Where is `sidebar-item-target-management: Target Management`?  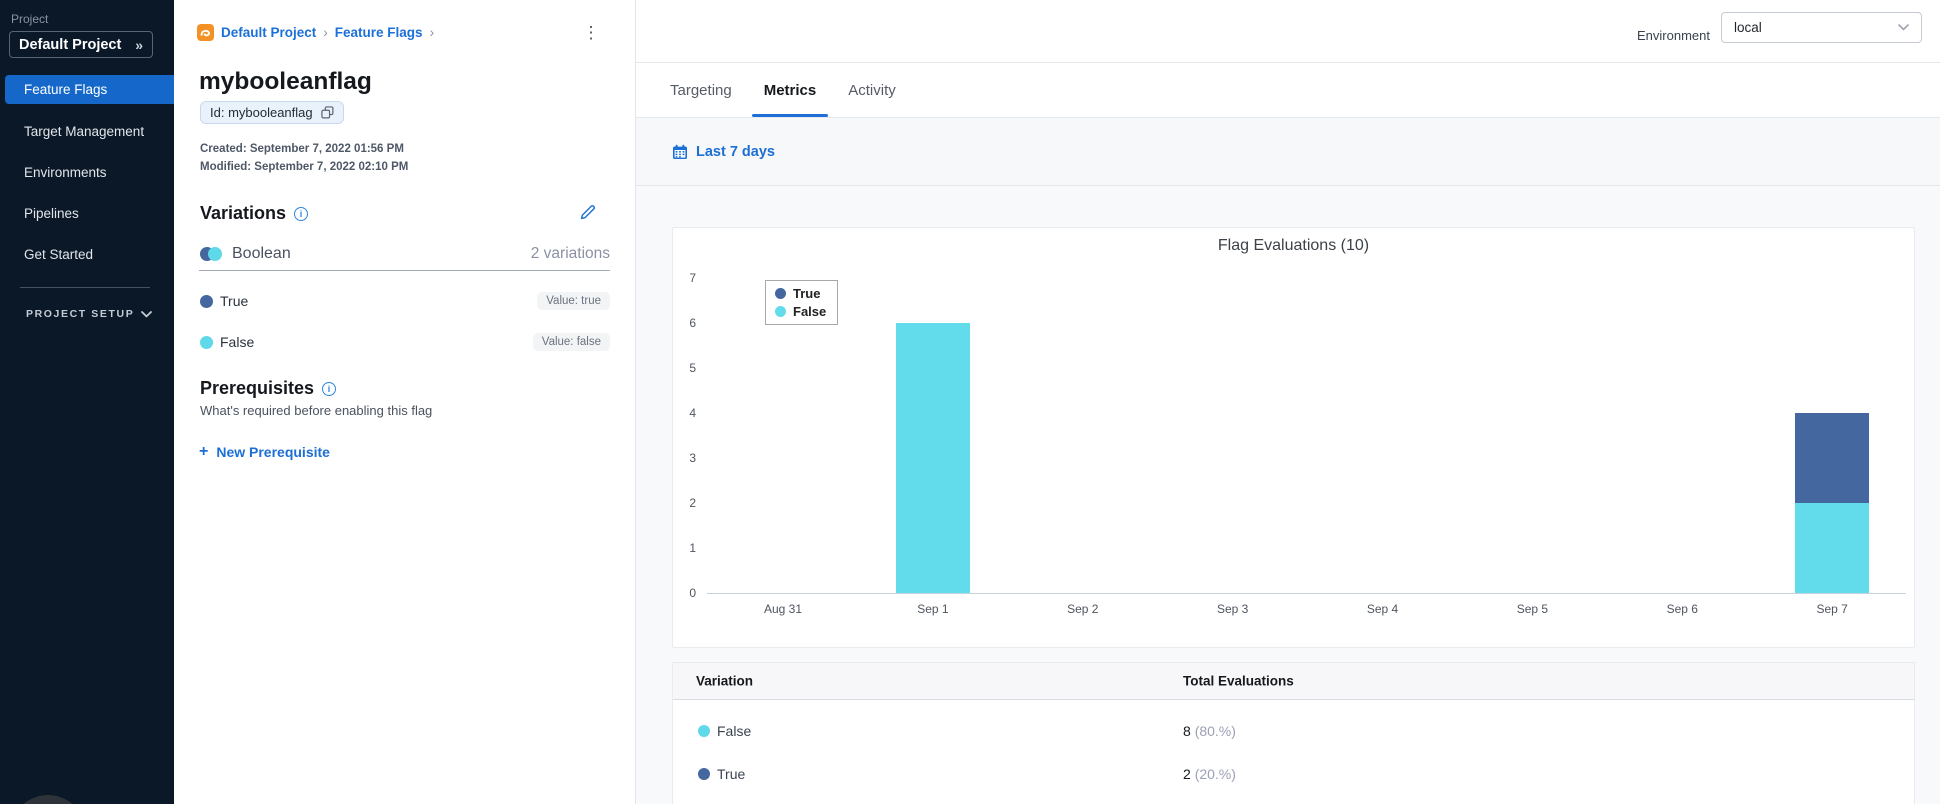
sidebar-item-target-management: Target Management is located at coordinates (87, 131).